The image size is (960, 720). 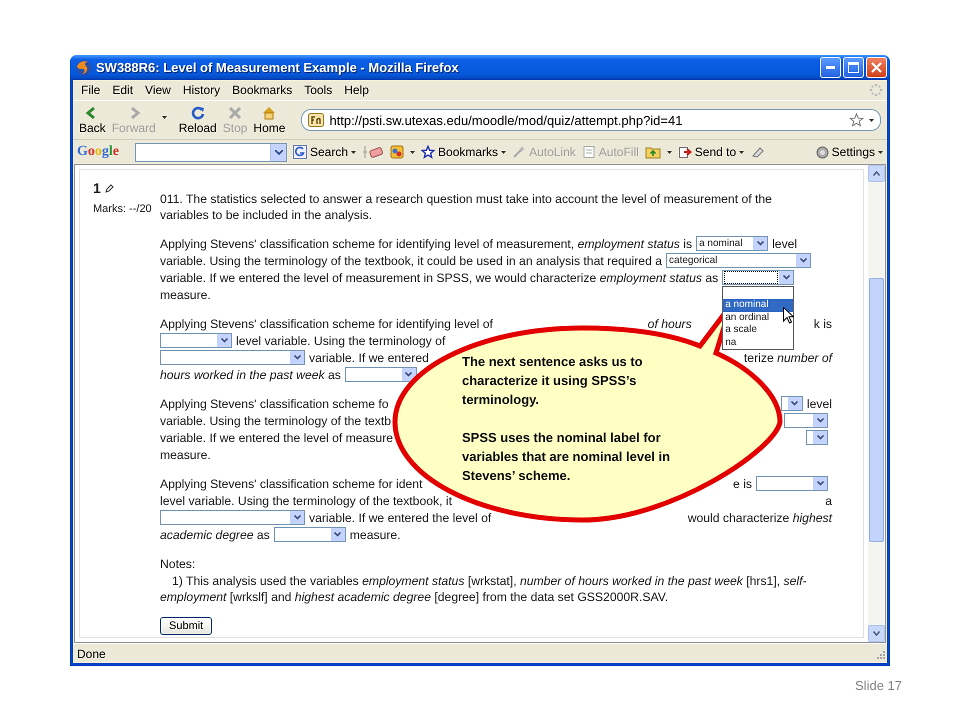 What do you see at coordinates (830, 67) in the screenshot?
I see `minimize-button` at bounding box center [830, 67].